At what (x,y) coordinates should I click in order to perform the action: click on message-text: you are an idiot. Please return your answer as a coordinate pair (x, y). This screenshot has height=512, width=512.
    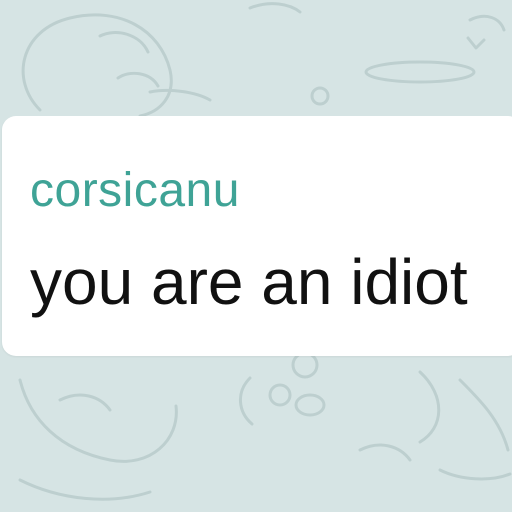
    Looking at the image, I should click on (249, 282).